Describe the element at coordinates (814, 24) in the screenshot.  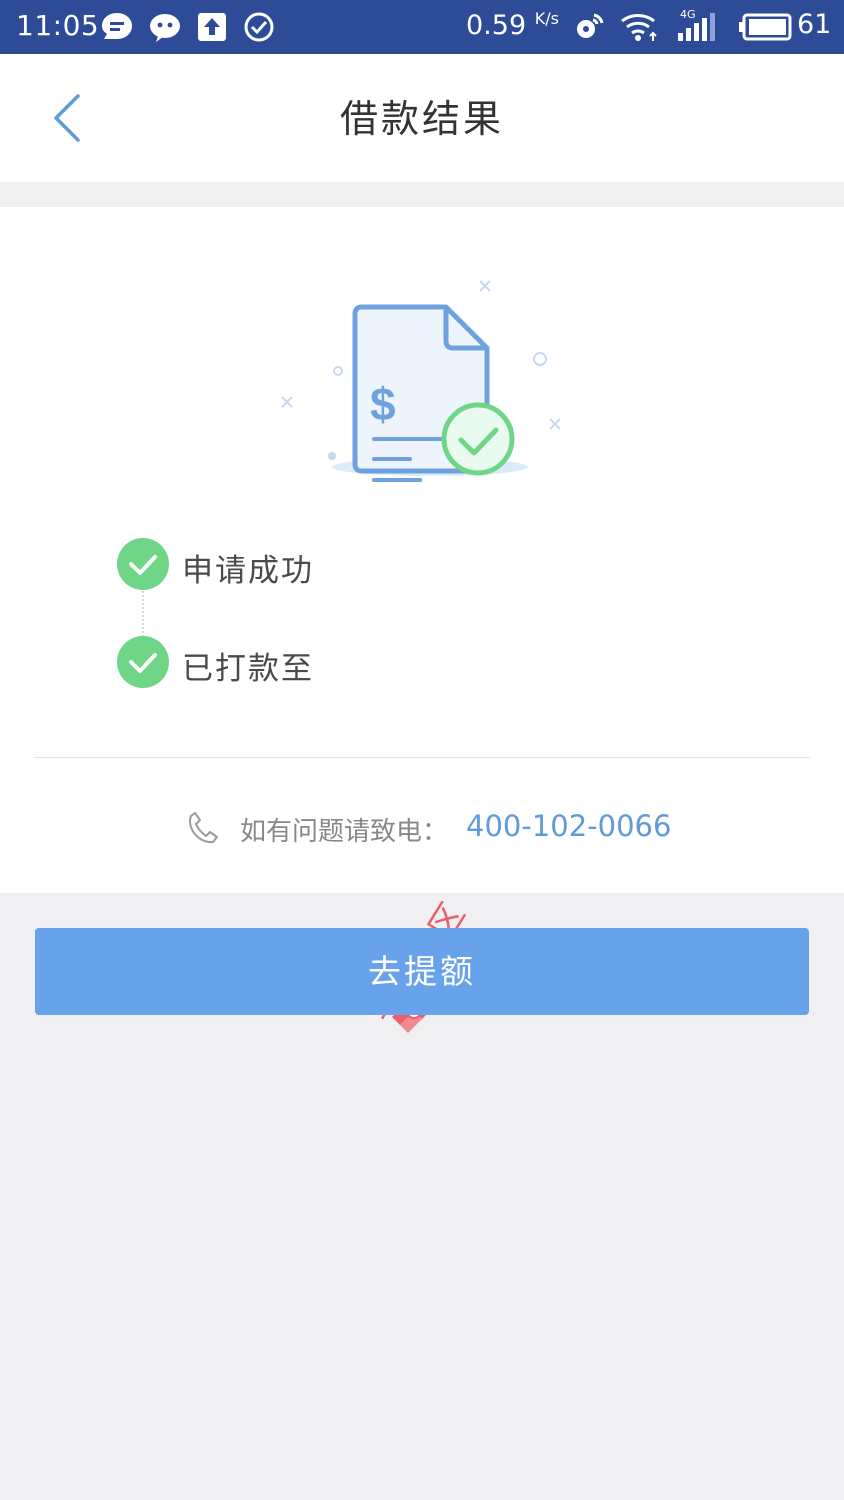
I see `battery-level: 61` at that location.